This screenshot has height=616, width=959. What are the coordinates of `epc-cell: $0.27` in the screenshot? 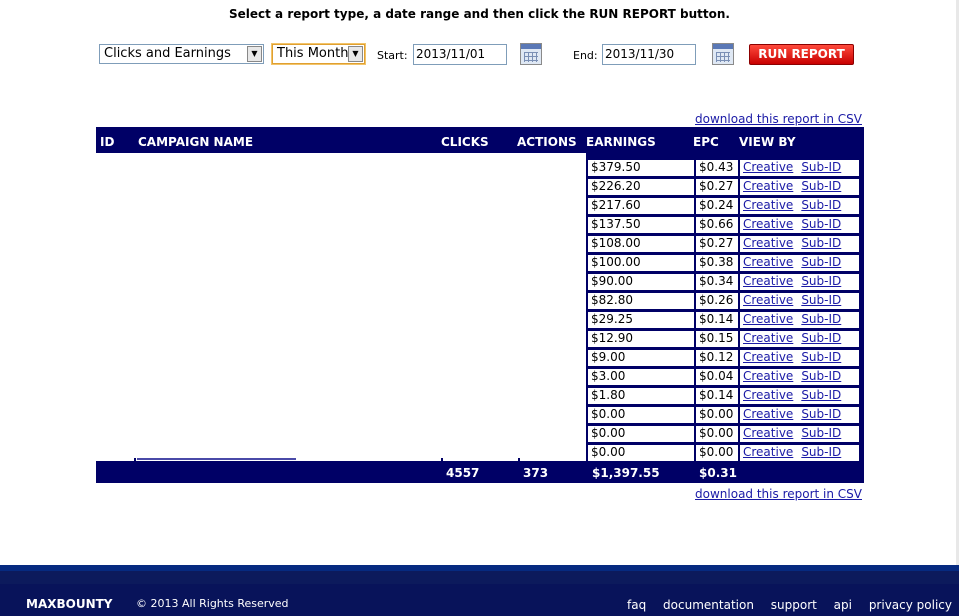 It's located at (717, 187).